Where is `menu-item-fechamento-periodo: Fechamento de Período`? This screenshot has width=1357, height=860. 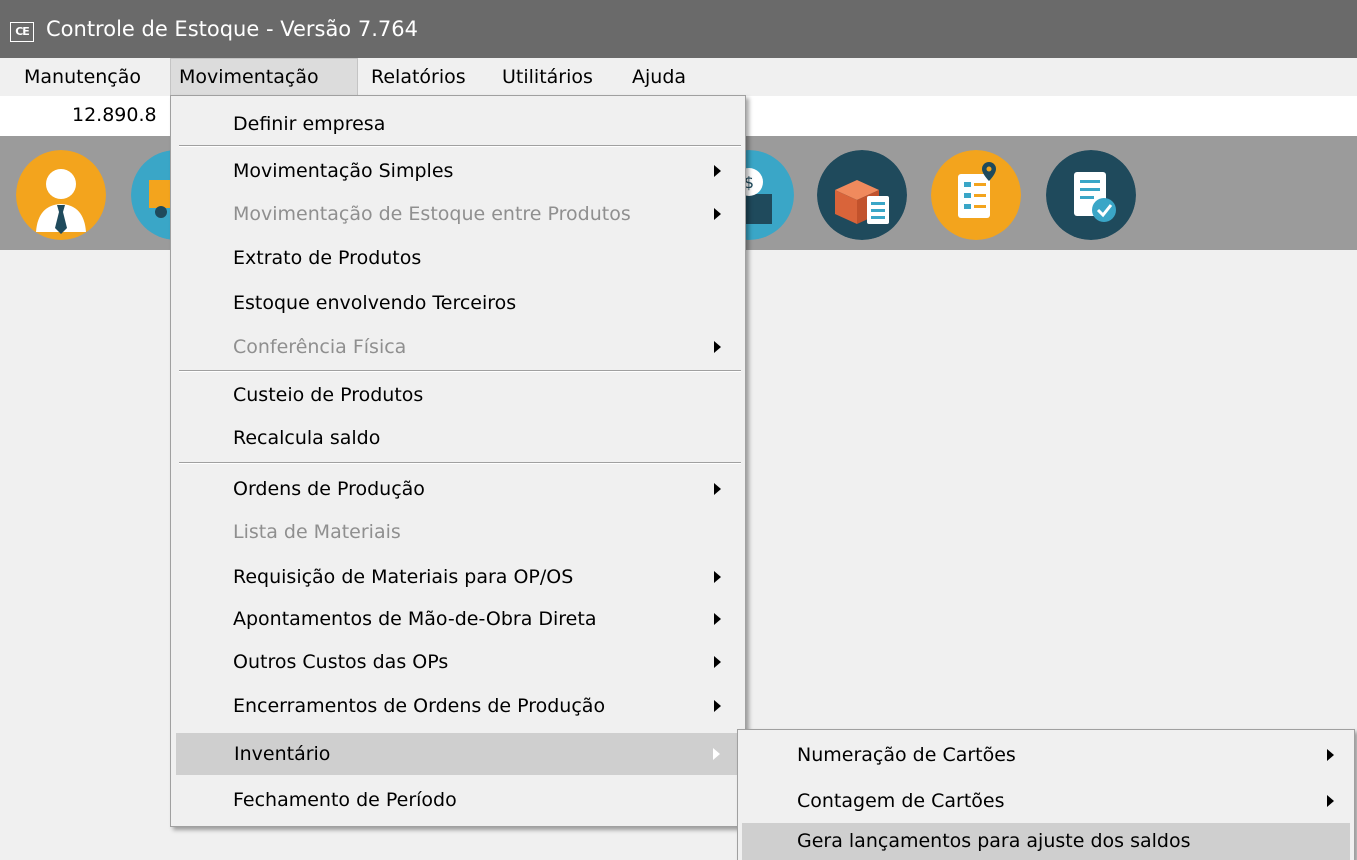
menu-item-fechamento-periodo: Fechamento de Período is located at coordinates (458, 800).